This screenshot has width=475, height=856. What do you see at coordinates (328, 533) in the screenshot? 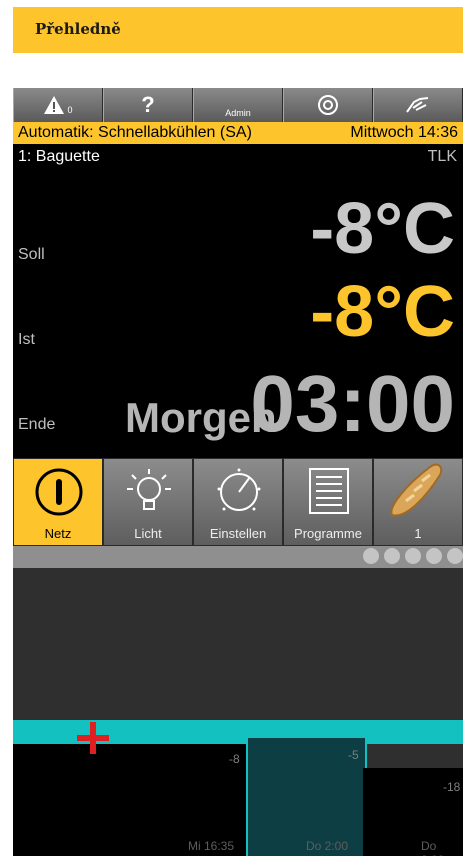
I see `programme-label: Programme` at bounding box center [328, 533].